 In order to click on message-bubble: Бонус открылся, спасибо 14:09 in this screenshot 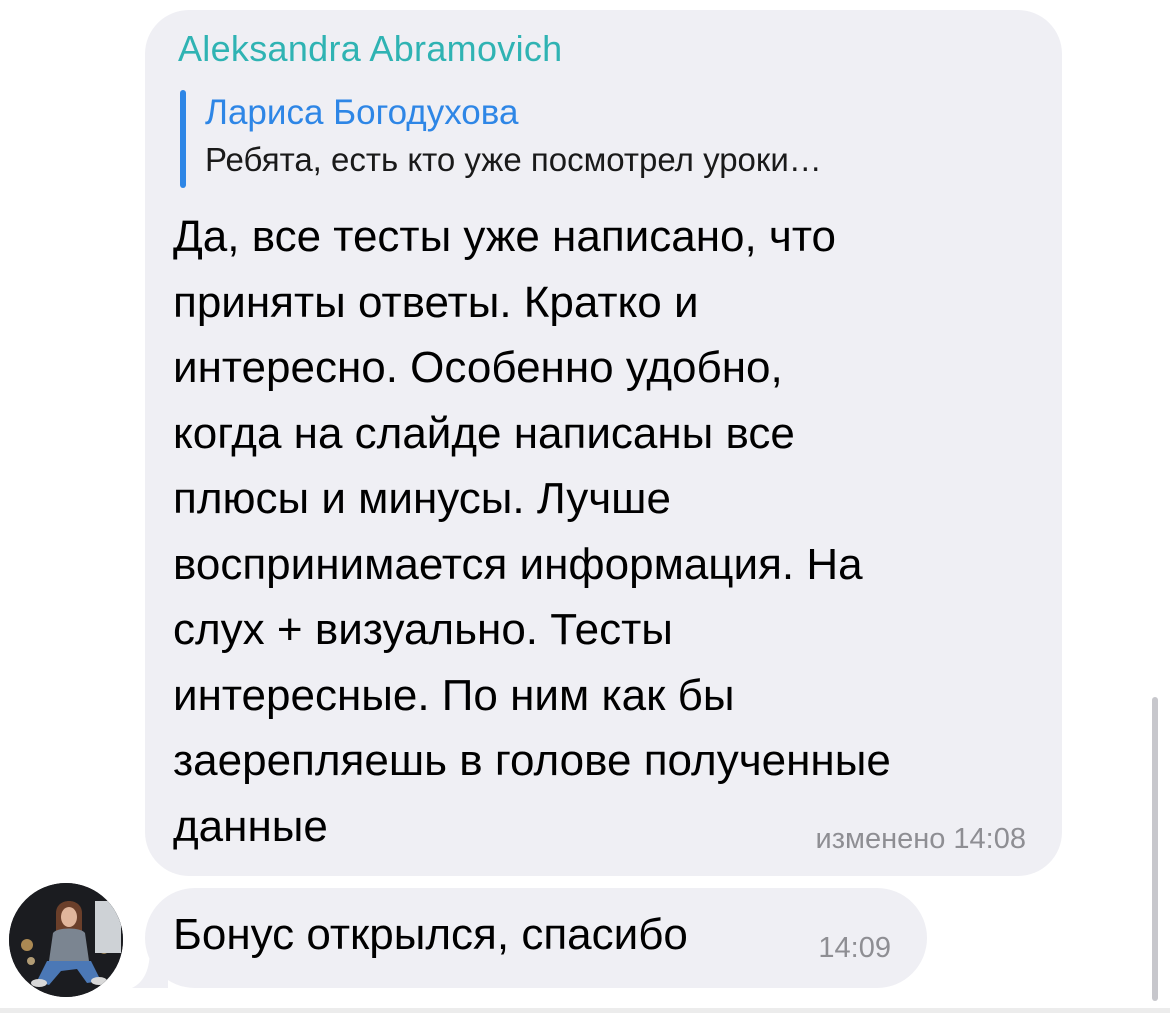, I will do `click(536, 938)`.